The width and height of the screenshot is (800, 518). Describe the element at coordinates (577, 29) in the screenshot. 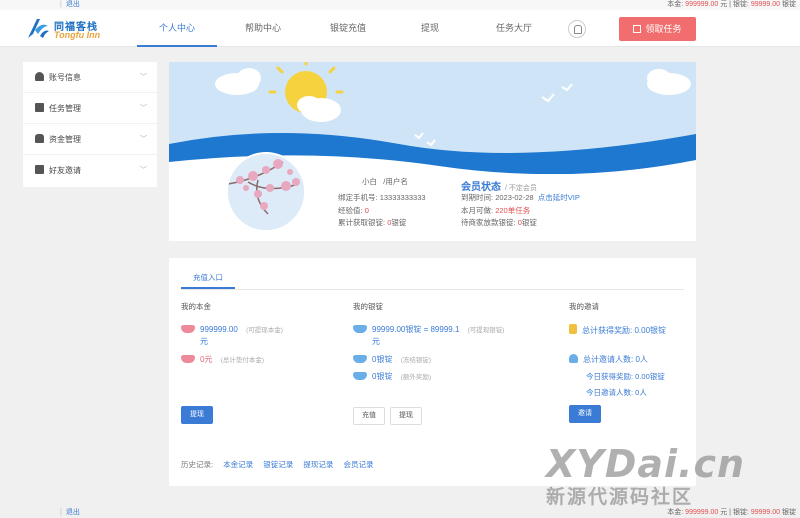

I see `notification-bell-icon` at that location.